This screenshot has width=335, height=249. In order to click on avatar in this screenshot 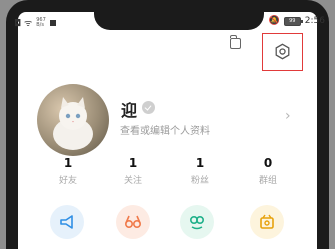, I will do `click(73, 120)`.